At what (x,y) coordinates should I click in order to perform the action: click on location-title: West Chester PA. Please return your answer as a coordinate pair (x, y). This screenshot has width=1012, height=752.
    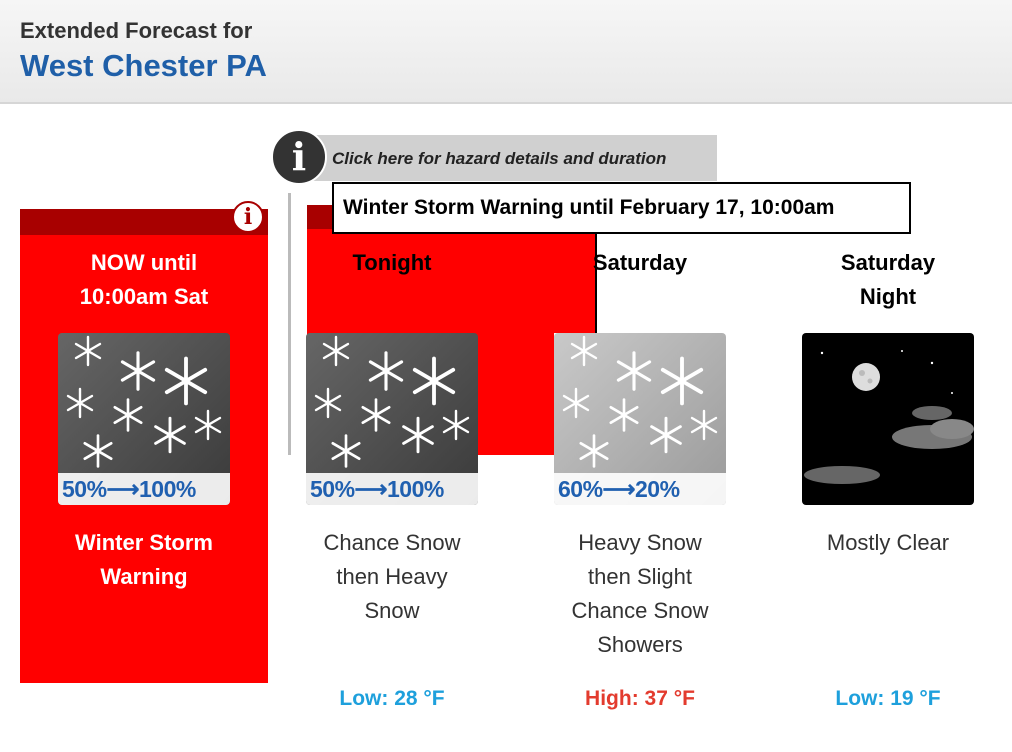
    Looking at the image, I should click on (143, 66).